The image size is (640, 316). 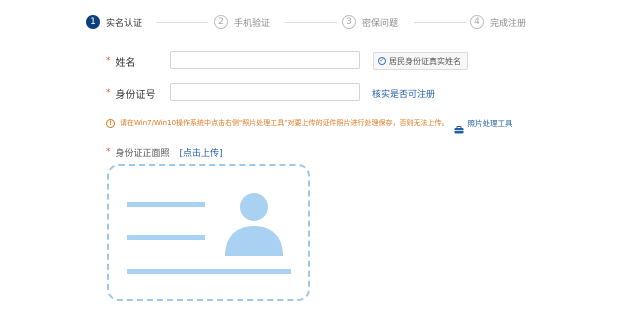 What do you see at coordinates (142, 153) in the screenshot?
I see `upload-label-text: 身份证正面照` at bounding box center [142, 153].